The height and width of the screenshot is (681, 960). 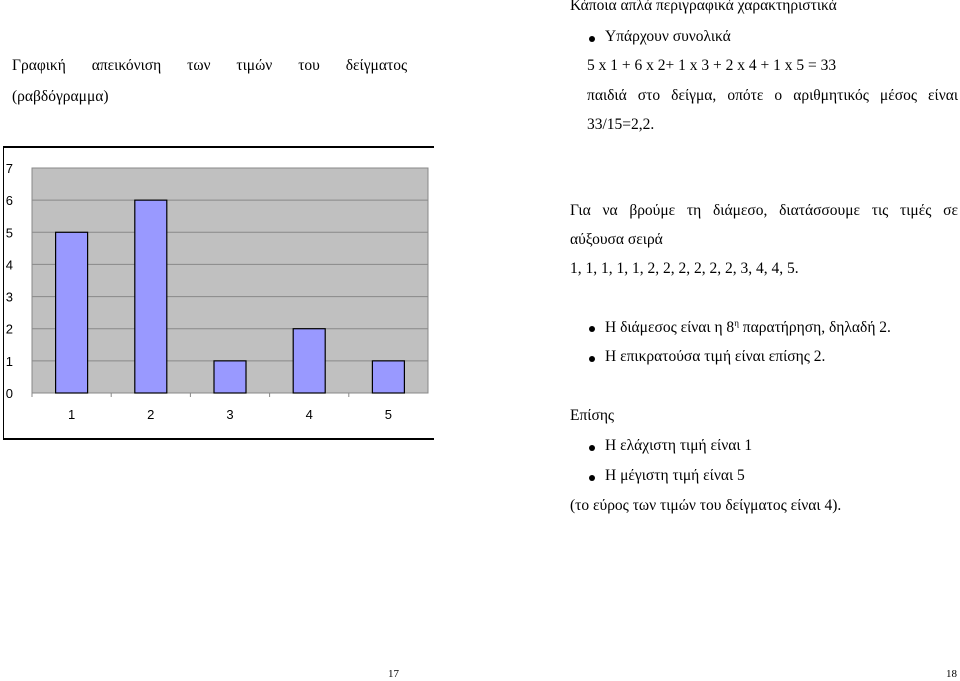 I want to click on median-text-2: αύξουσα σειρά, so click(x=616, y=239).